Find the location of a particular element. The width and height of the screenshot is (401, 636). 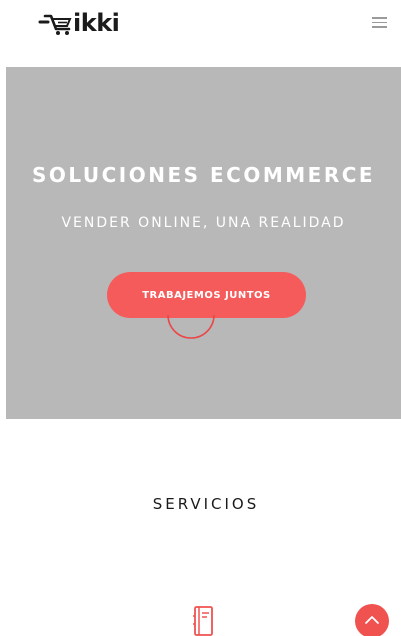

chevron-up-icon is located at coordinates (372, 620).